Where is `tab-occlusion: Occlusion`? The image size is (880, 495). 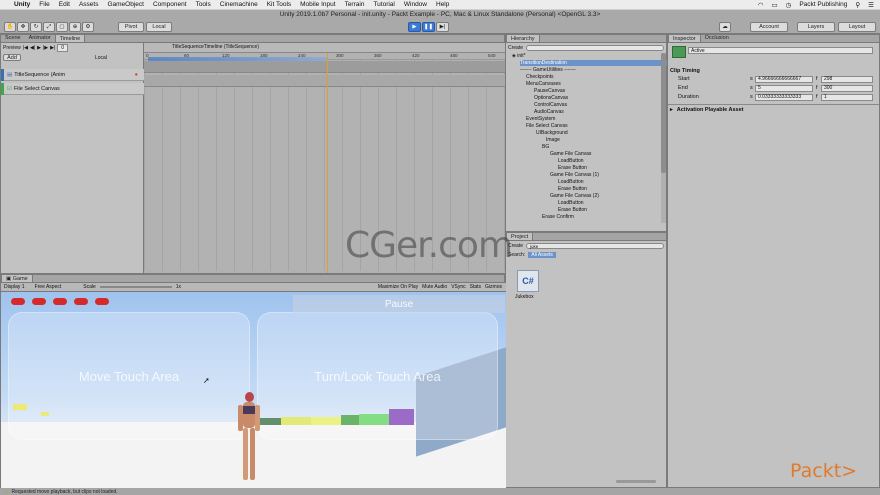 tab-occlusion: Occlusion is located at coordinates (717, 38).